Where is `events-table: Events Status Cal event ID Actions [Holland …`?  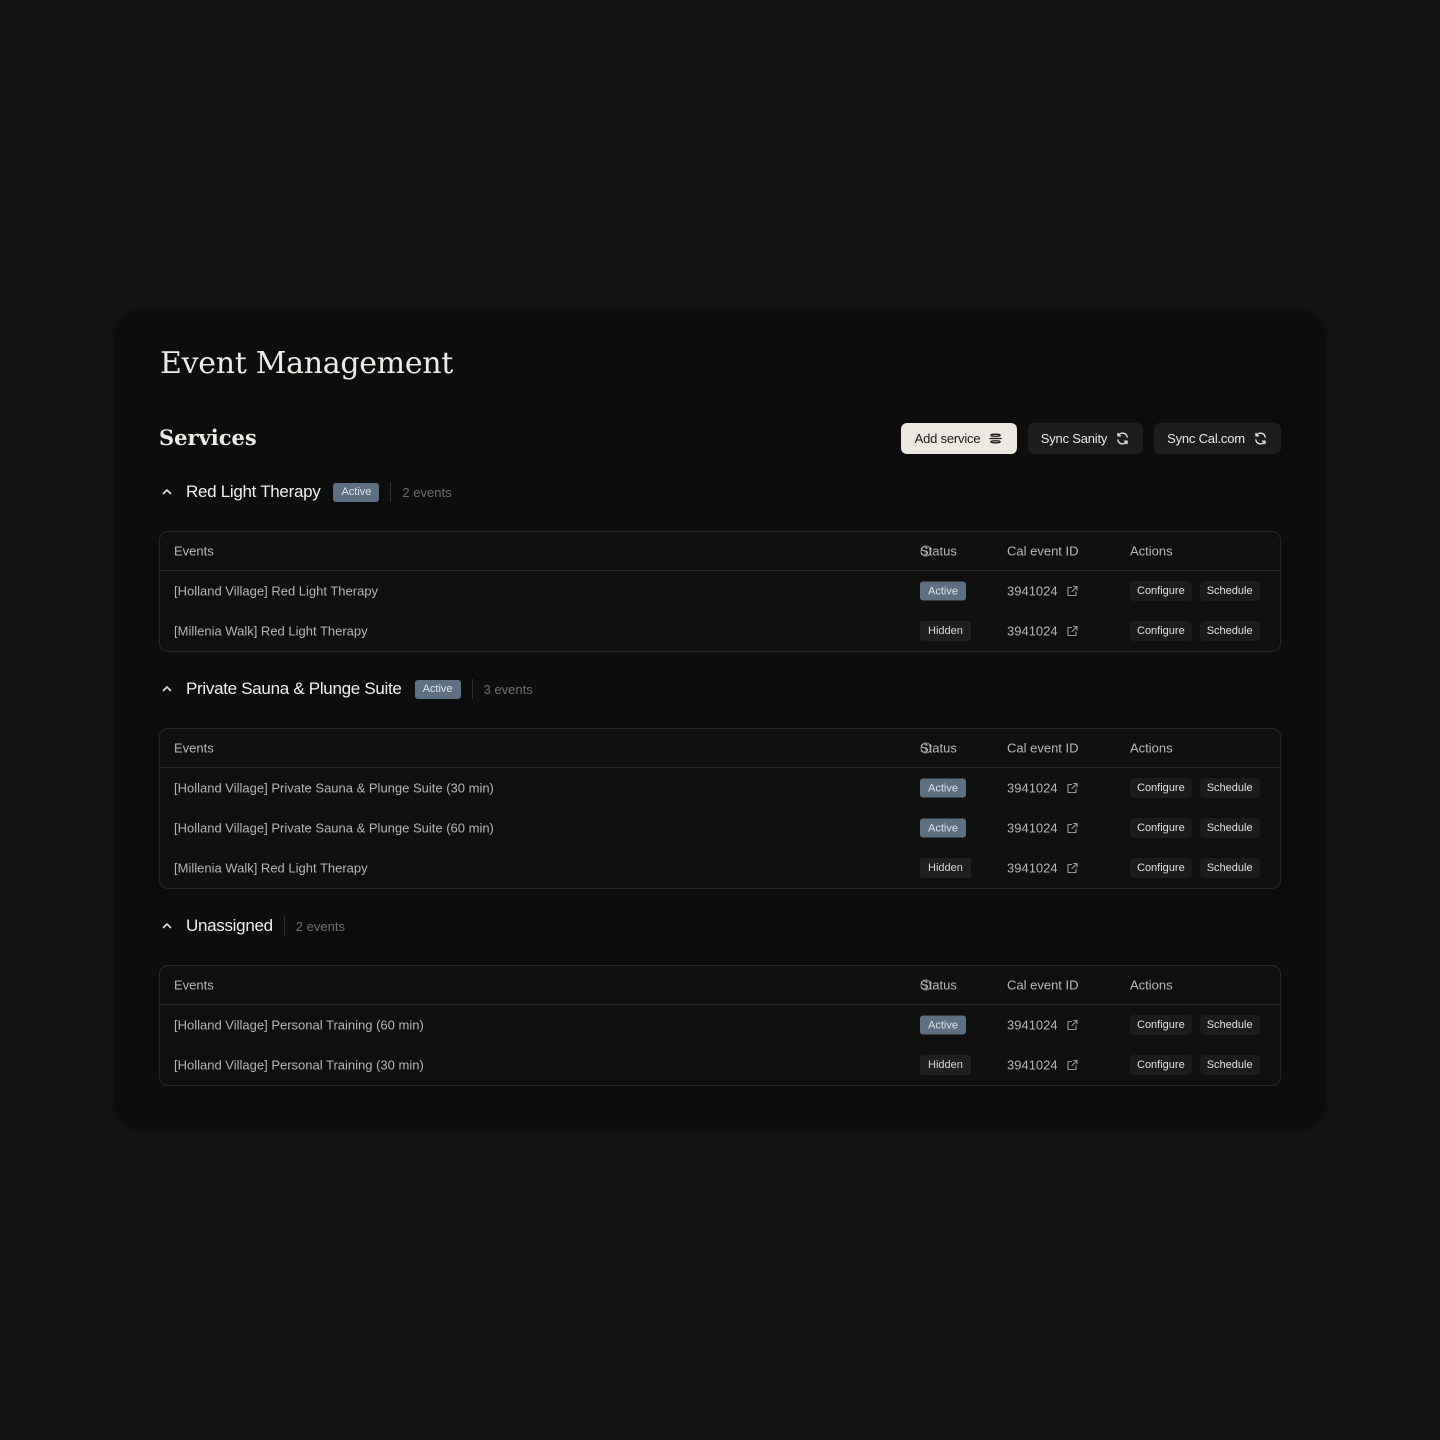
events-table: Events Status Cal event ID Actions [Holland … is located at coordinates (720, 1025).